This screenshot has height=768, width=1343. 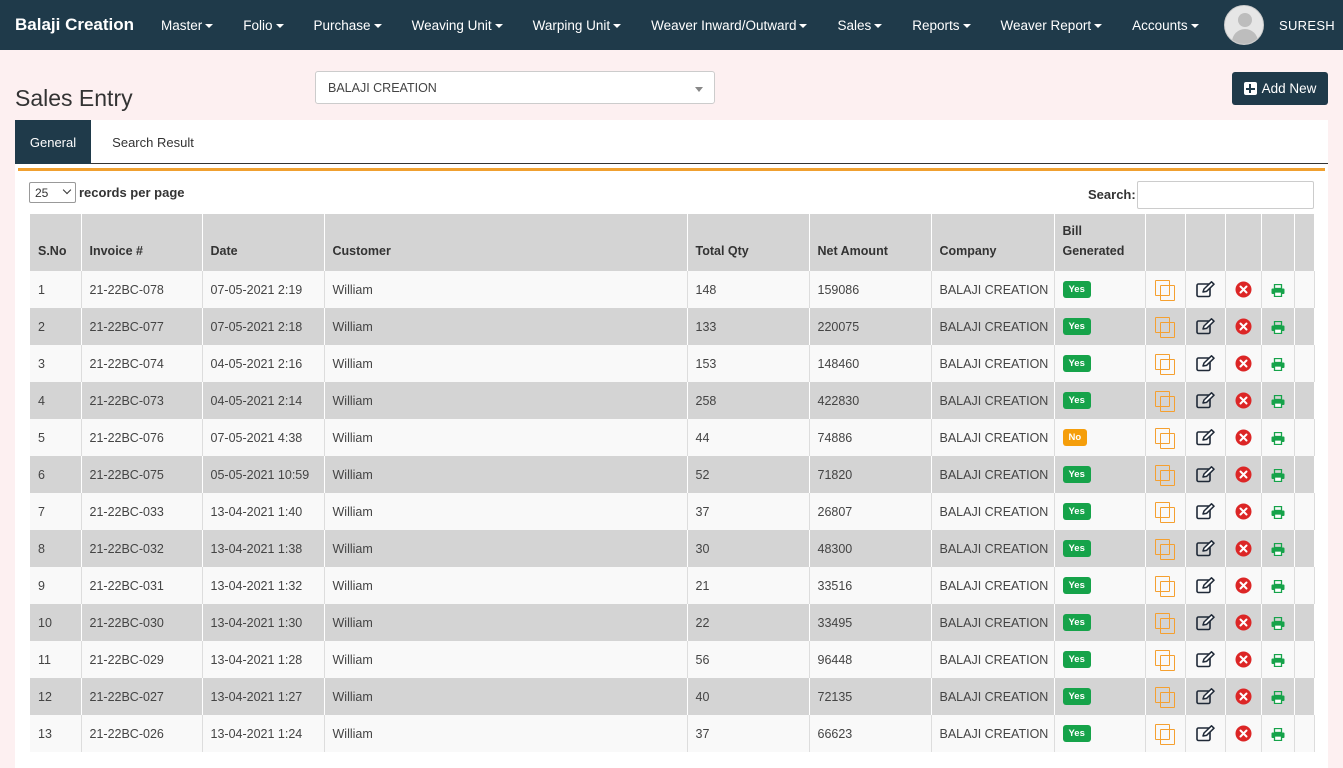 What do you see at coordinates (1052, 25) in the screenshot?
I see `nav-item-weaver-report: Weaver Report` at bounding box center [1052, 25].